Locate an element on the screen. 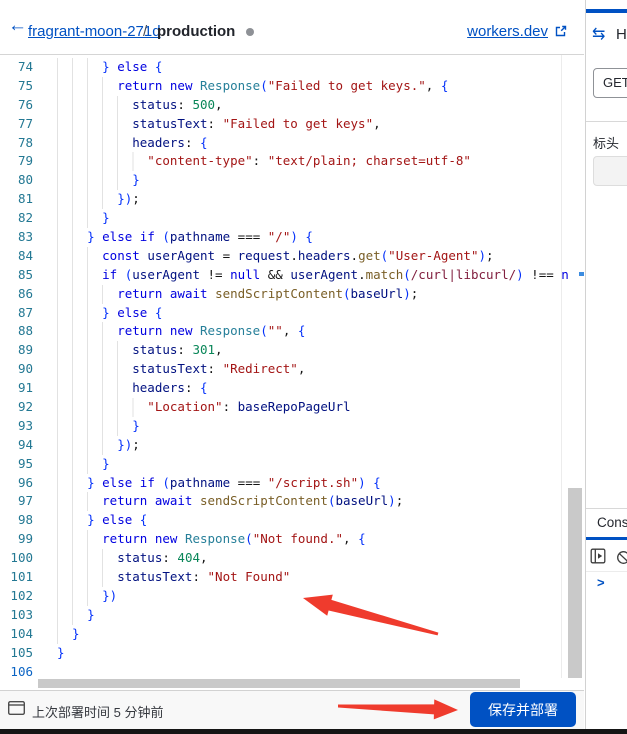 The height and width of the screenshot is (734, 627). line-number: 89 is located at coordinates (25, 350).